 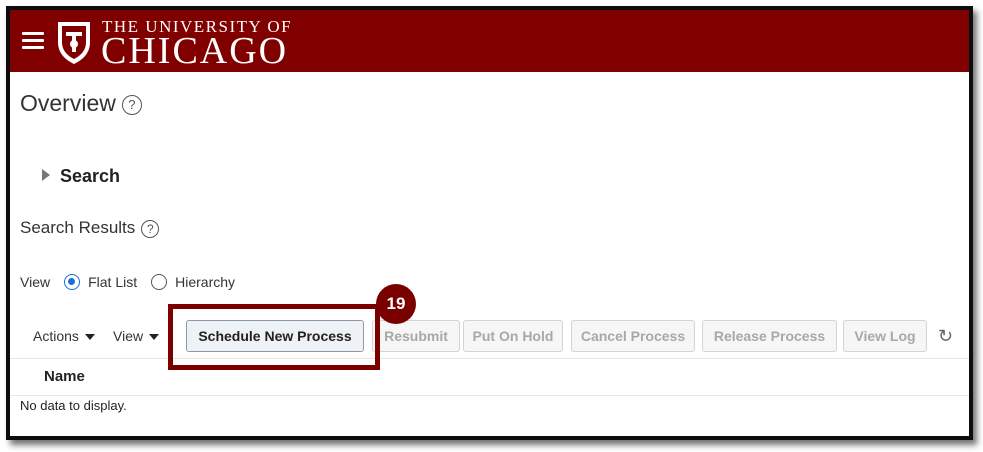 I want to click on view-menu-label: View, so click(x=128, y=336).